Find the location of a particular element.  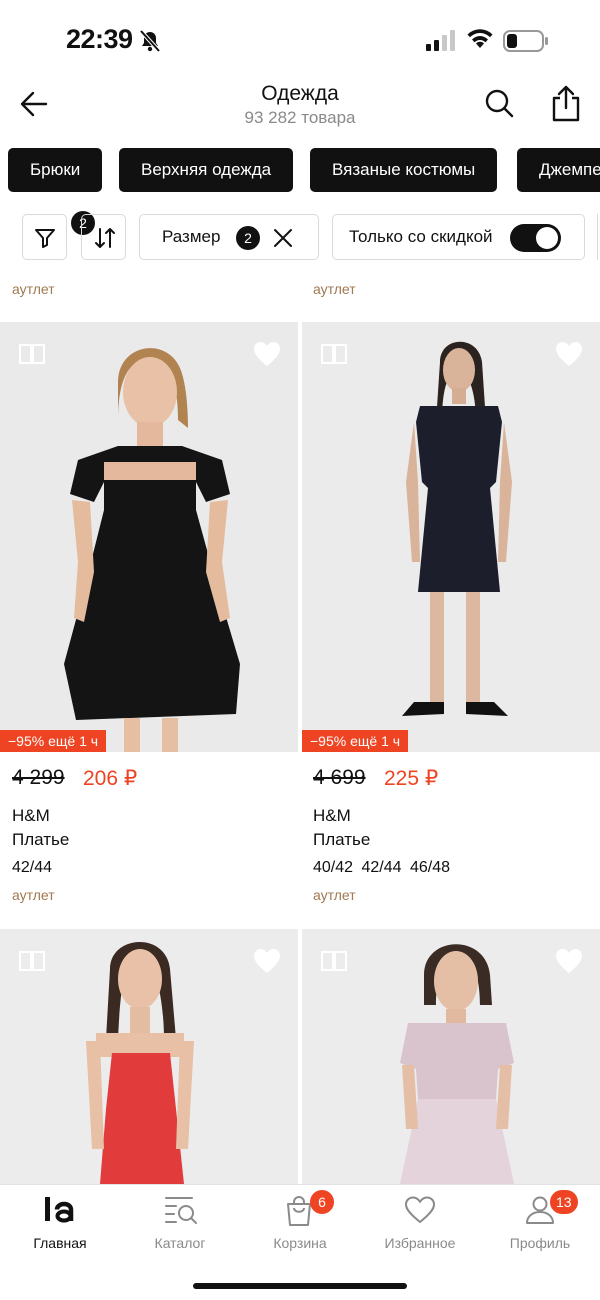

search-icon is located at coordinates (499, 103).